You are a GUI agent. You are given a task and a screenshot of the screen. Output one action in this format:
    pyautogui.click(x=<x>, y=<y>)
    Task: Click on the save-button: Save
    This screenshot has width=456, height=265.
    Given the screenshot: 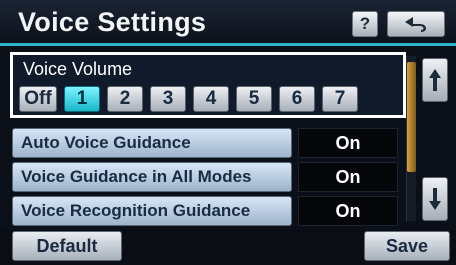 What is the action you would take?
    pyautogui.click(x=407, y=246)
    